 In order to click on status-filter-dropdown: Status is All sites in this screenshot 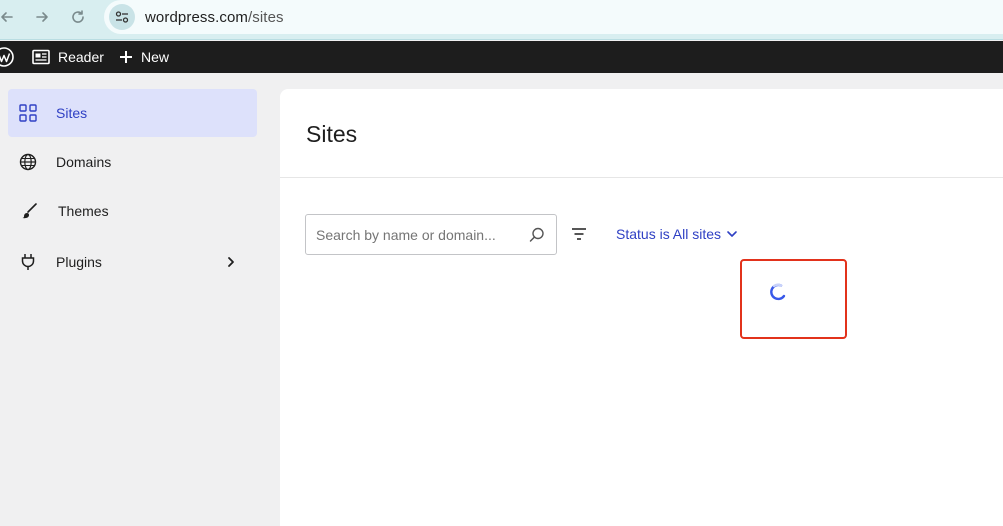, I will do `click(677, 234)`.